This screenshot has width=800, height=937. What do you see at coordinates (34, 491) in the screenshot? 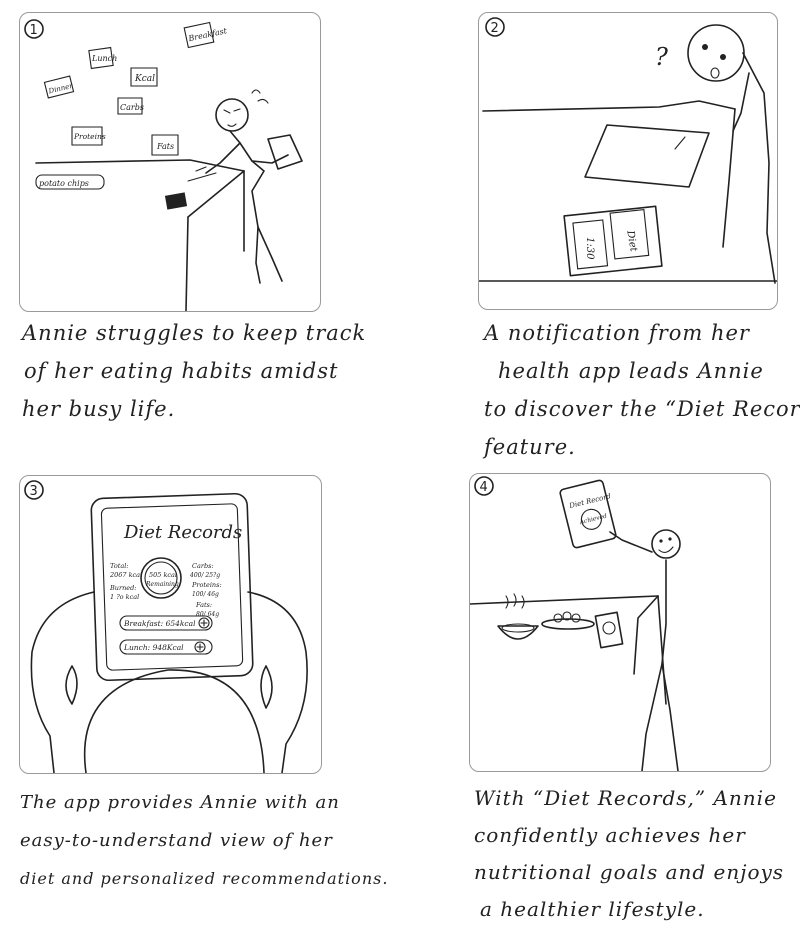
I see `panel-3-number: 3` at bounding box center [34, 491].